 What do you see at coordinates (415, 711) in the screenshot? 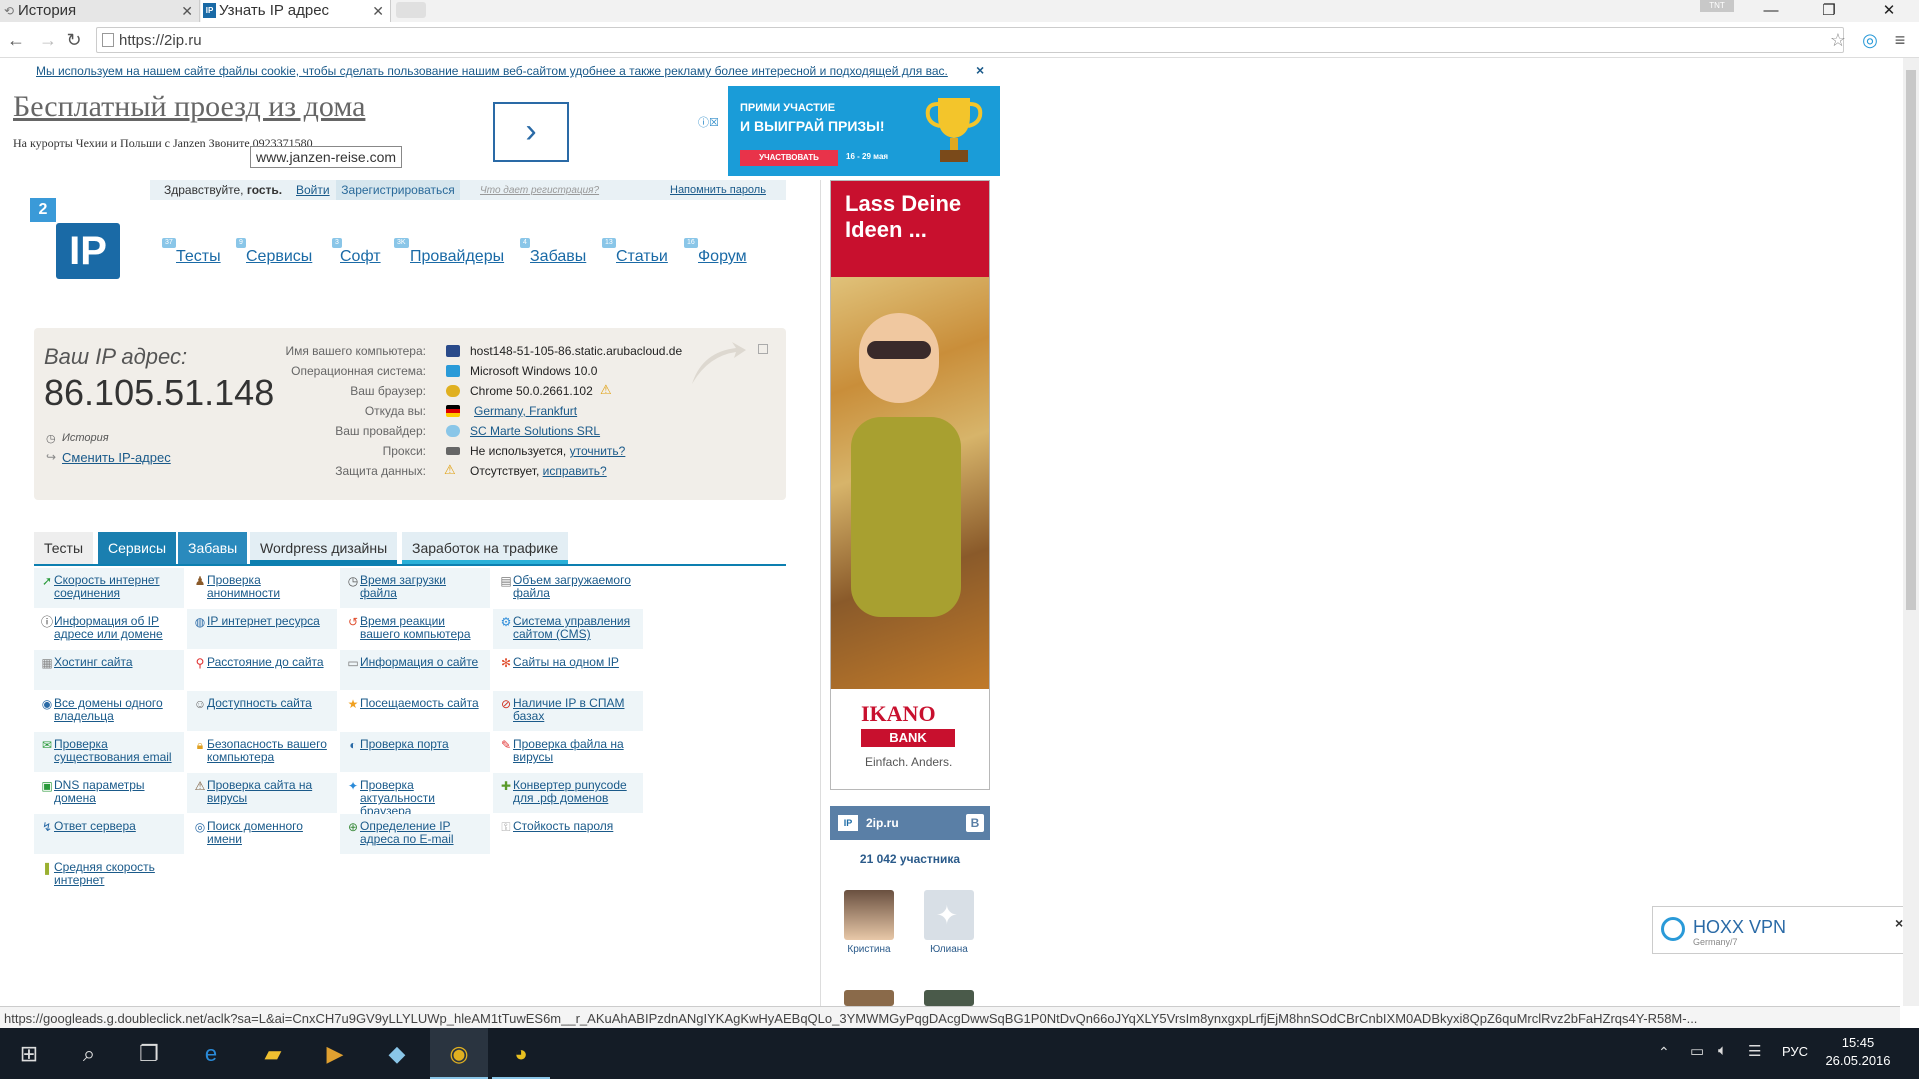
I see `service-item: ★ Посещаемость сайта` at bounding box center [415, 711].